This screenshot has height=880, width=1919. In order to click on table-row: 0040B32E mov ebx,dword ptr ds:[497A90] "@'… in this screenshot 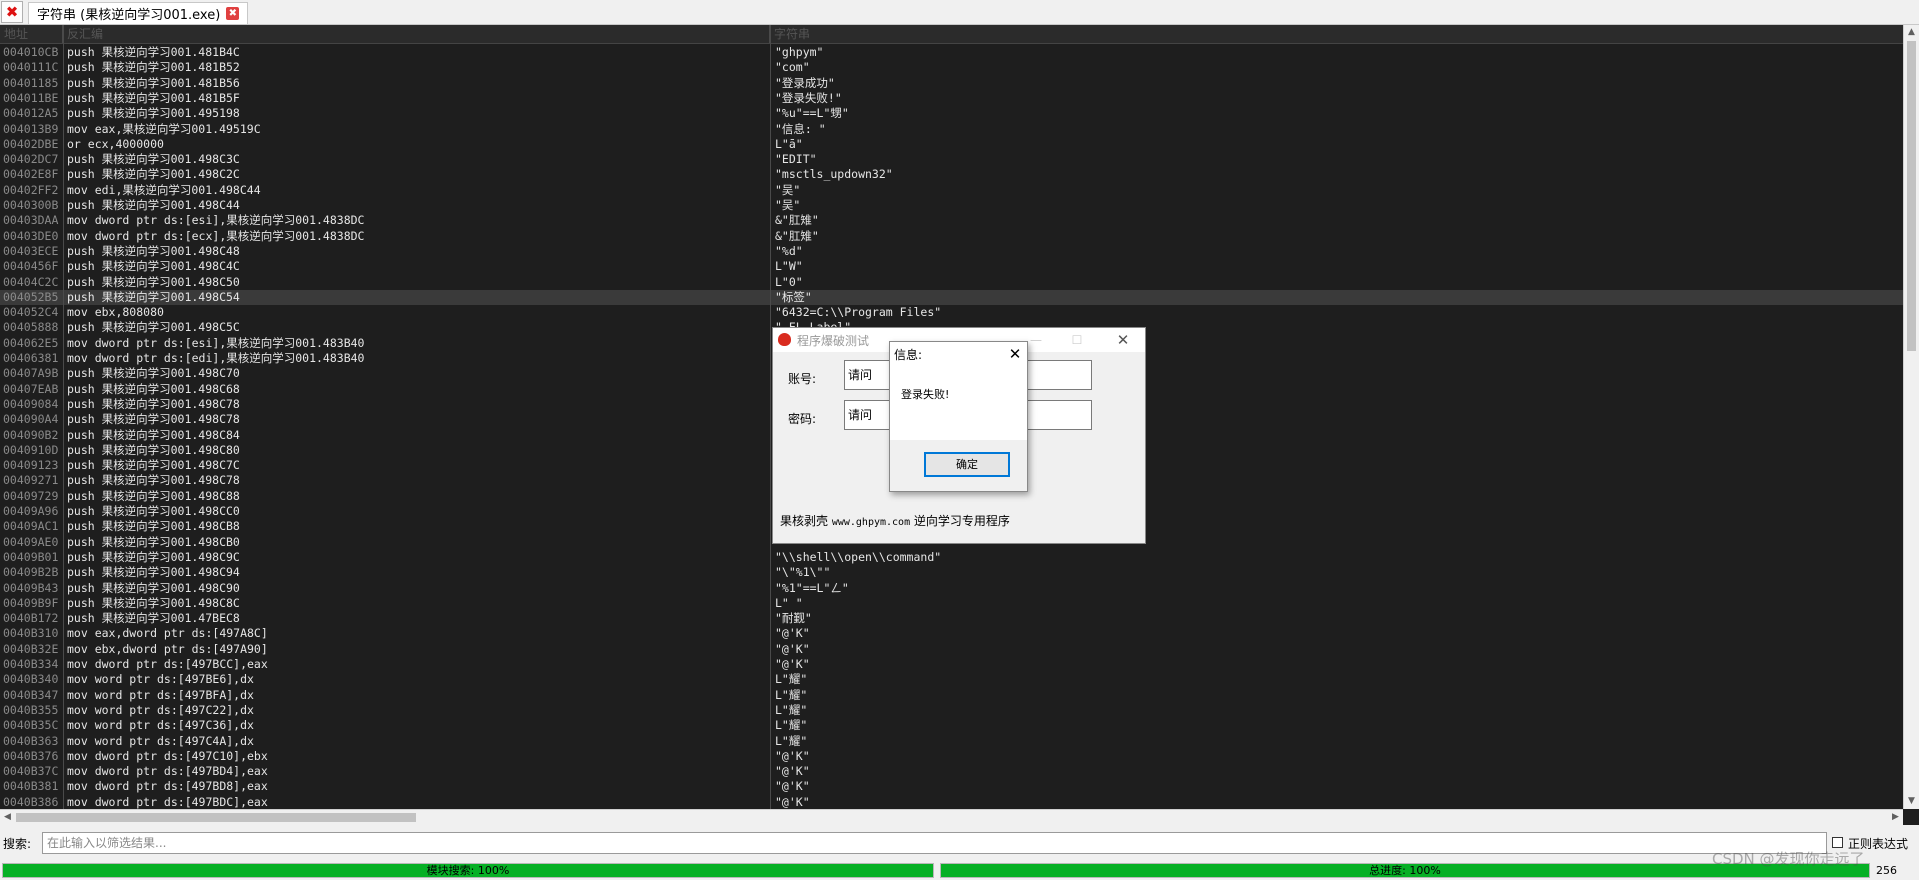, I will do `click(951, 649)`.